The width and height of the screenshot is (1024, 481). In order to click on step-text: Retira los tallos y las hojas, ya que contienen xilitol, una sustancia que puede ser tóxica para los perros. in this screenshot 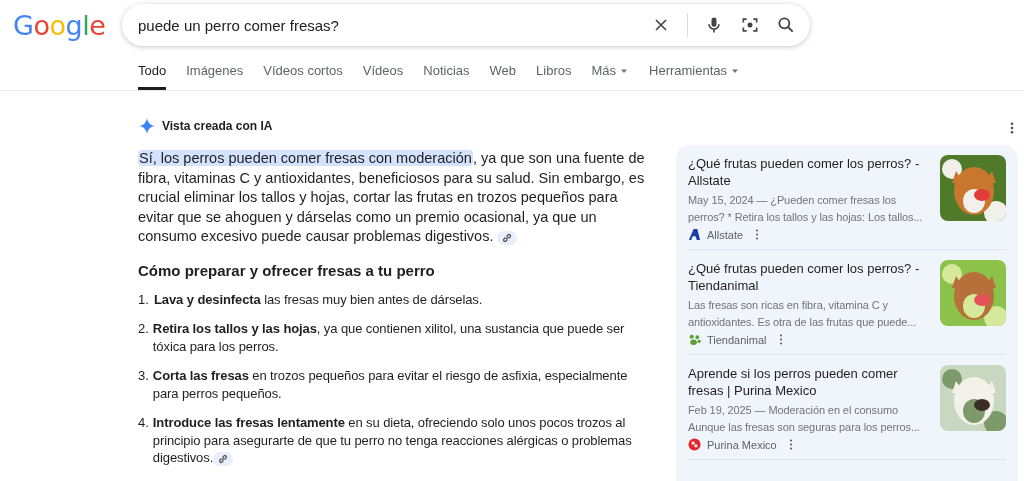, I will do `click(389, 338)`.